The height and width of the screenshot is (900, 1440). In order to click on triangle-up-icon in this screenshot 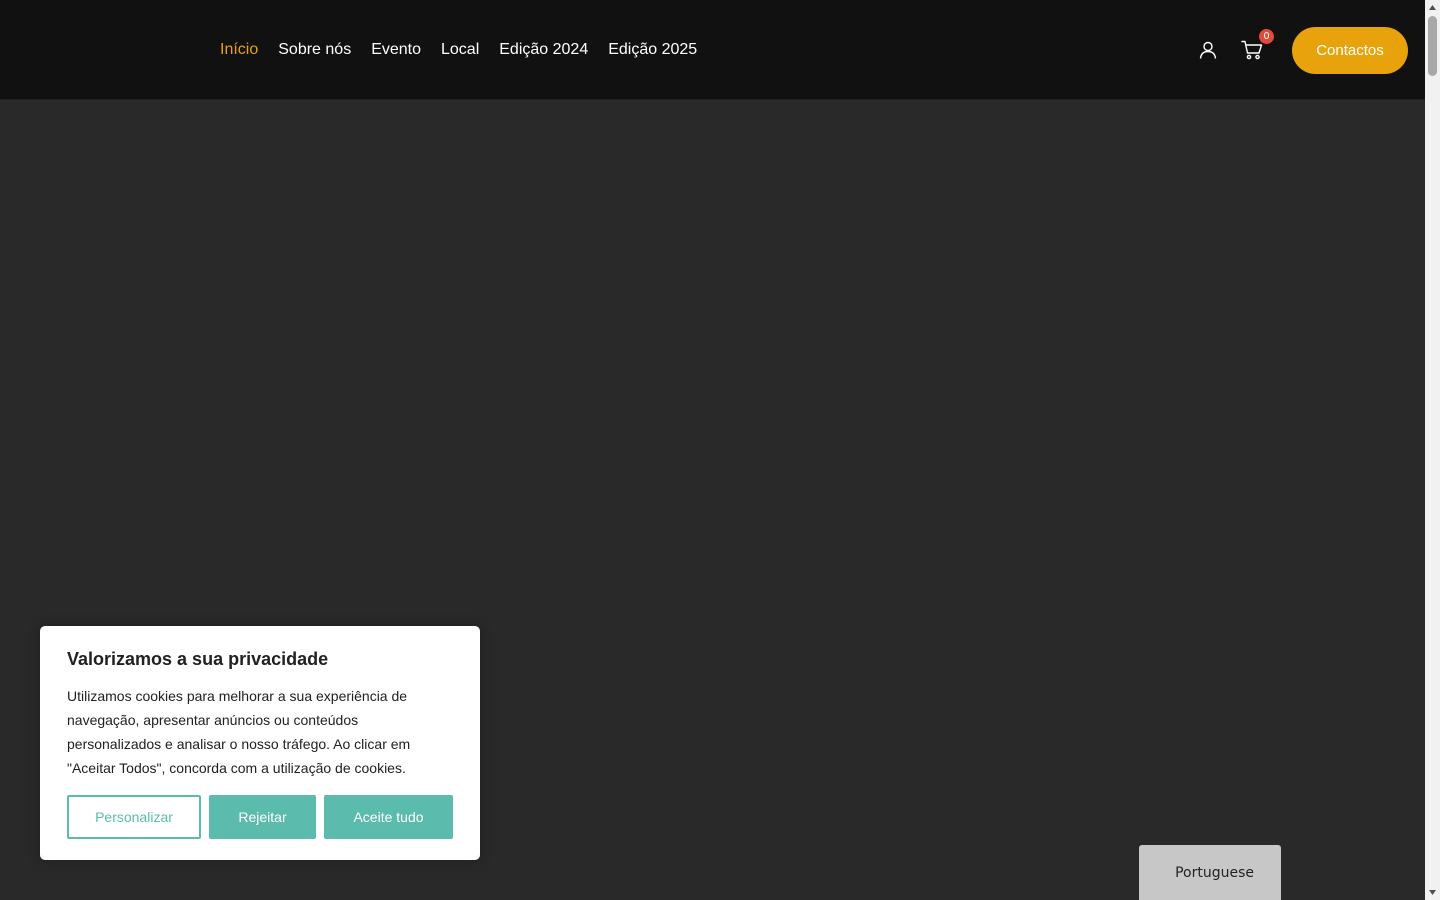, I will do `click(1432, 7)`.